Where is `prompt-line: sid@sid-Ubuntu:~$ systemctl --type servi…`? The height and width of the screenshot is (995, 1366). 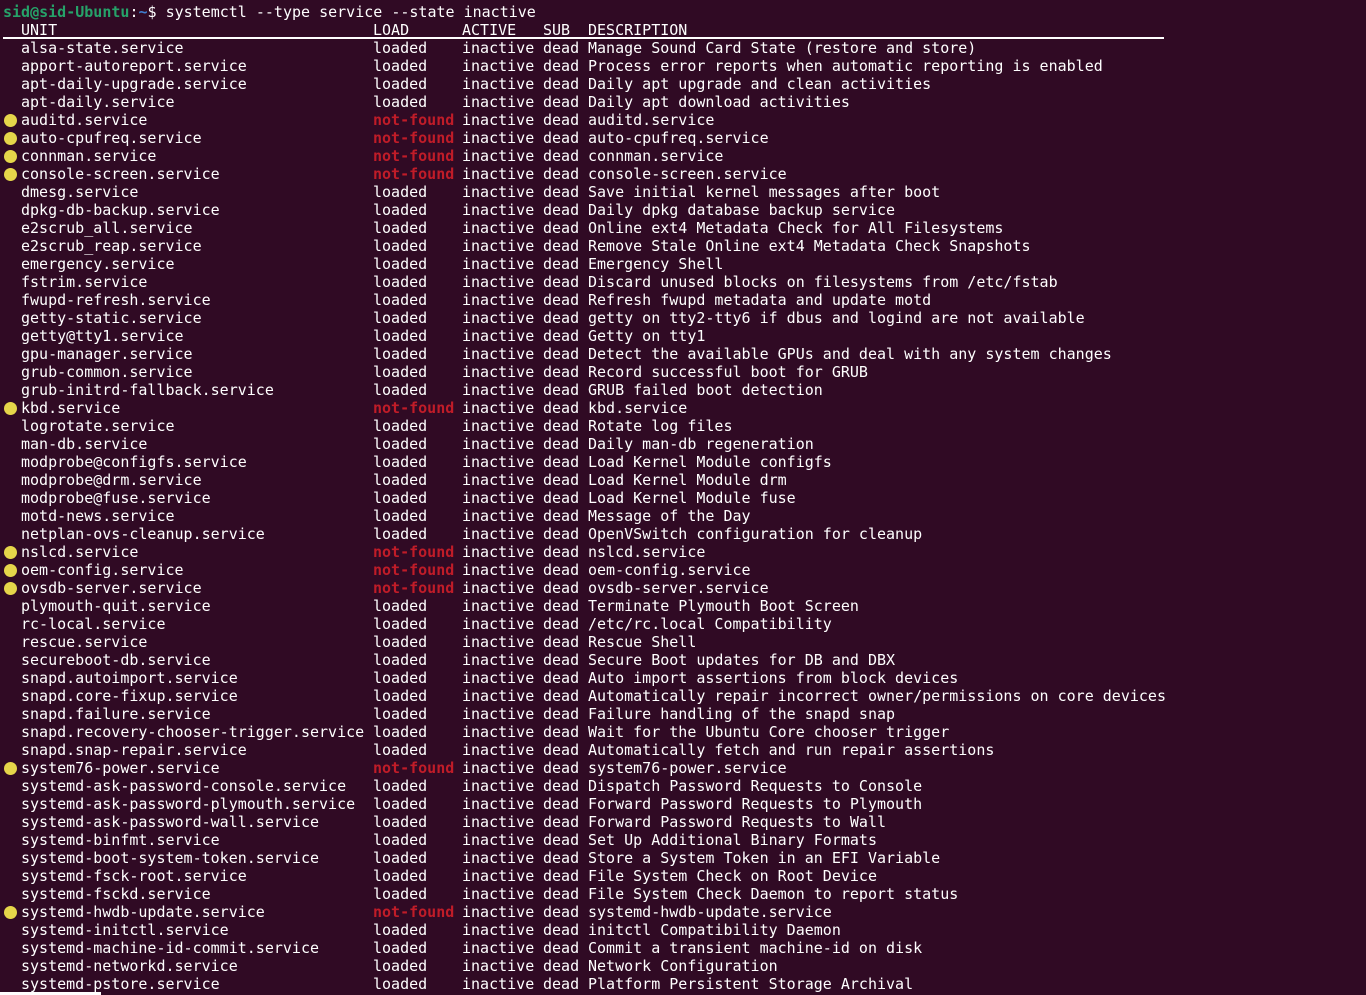 prompt-line: sid@sid-Ubuntu:~$ systemctl --type servi… is located at coordinates (584, 12).